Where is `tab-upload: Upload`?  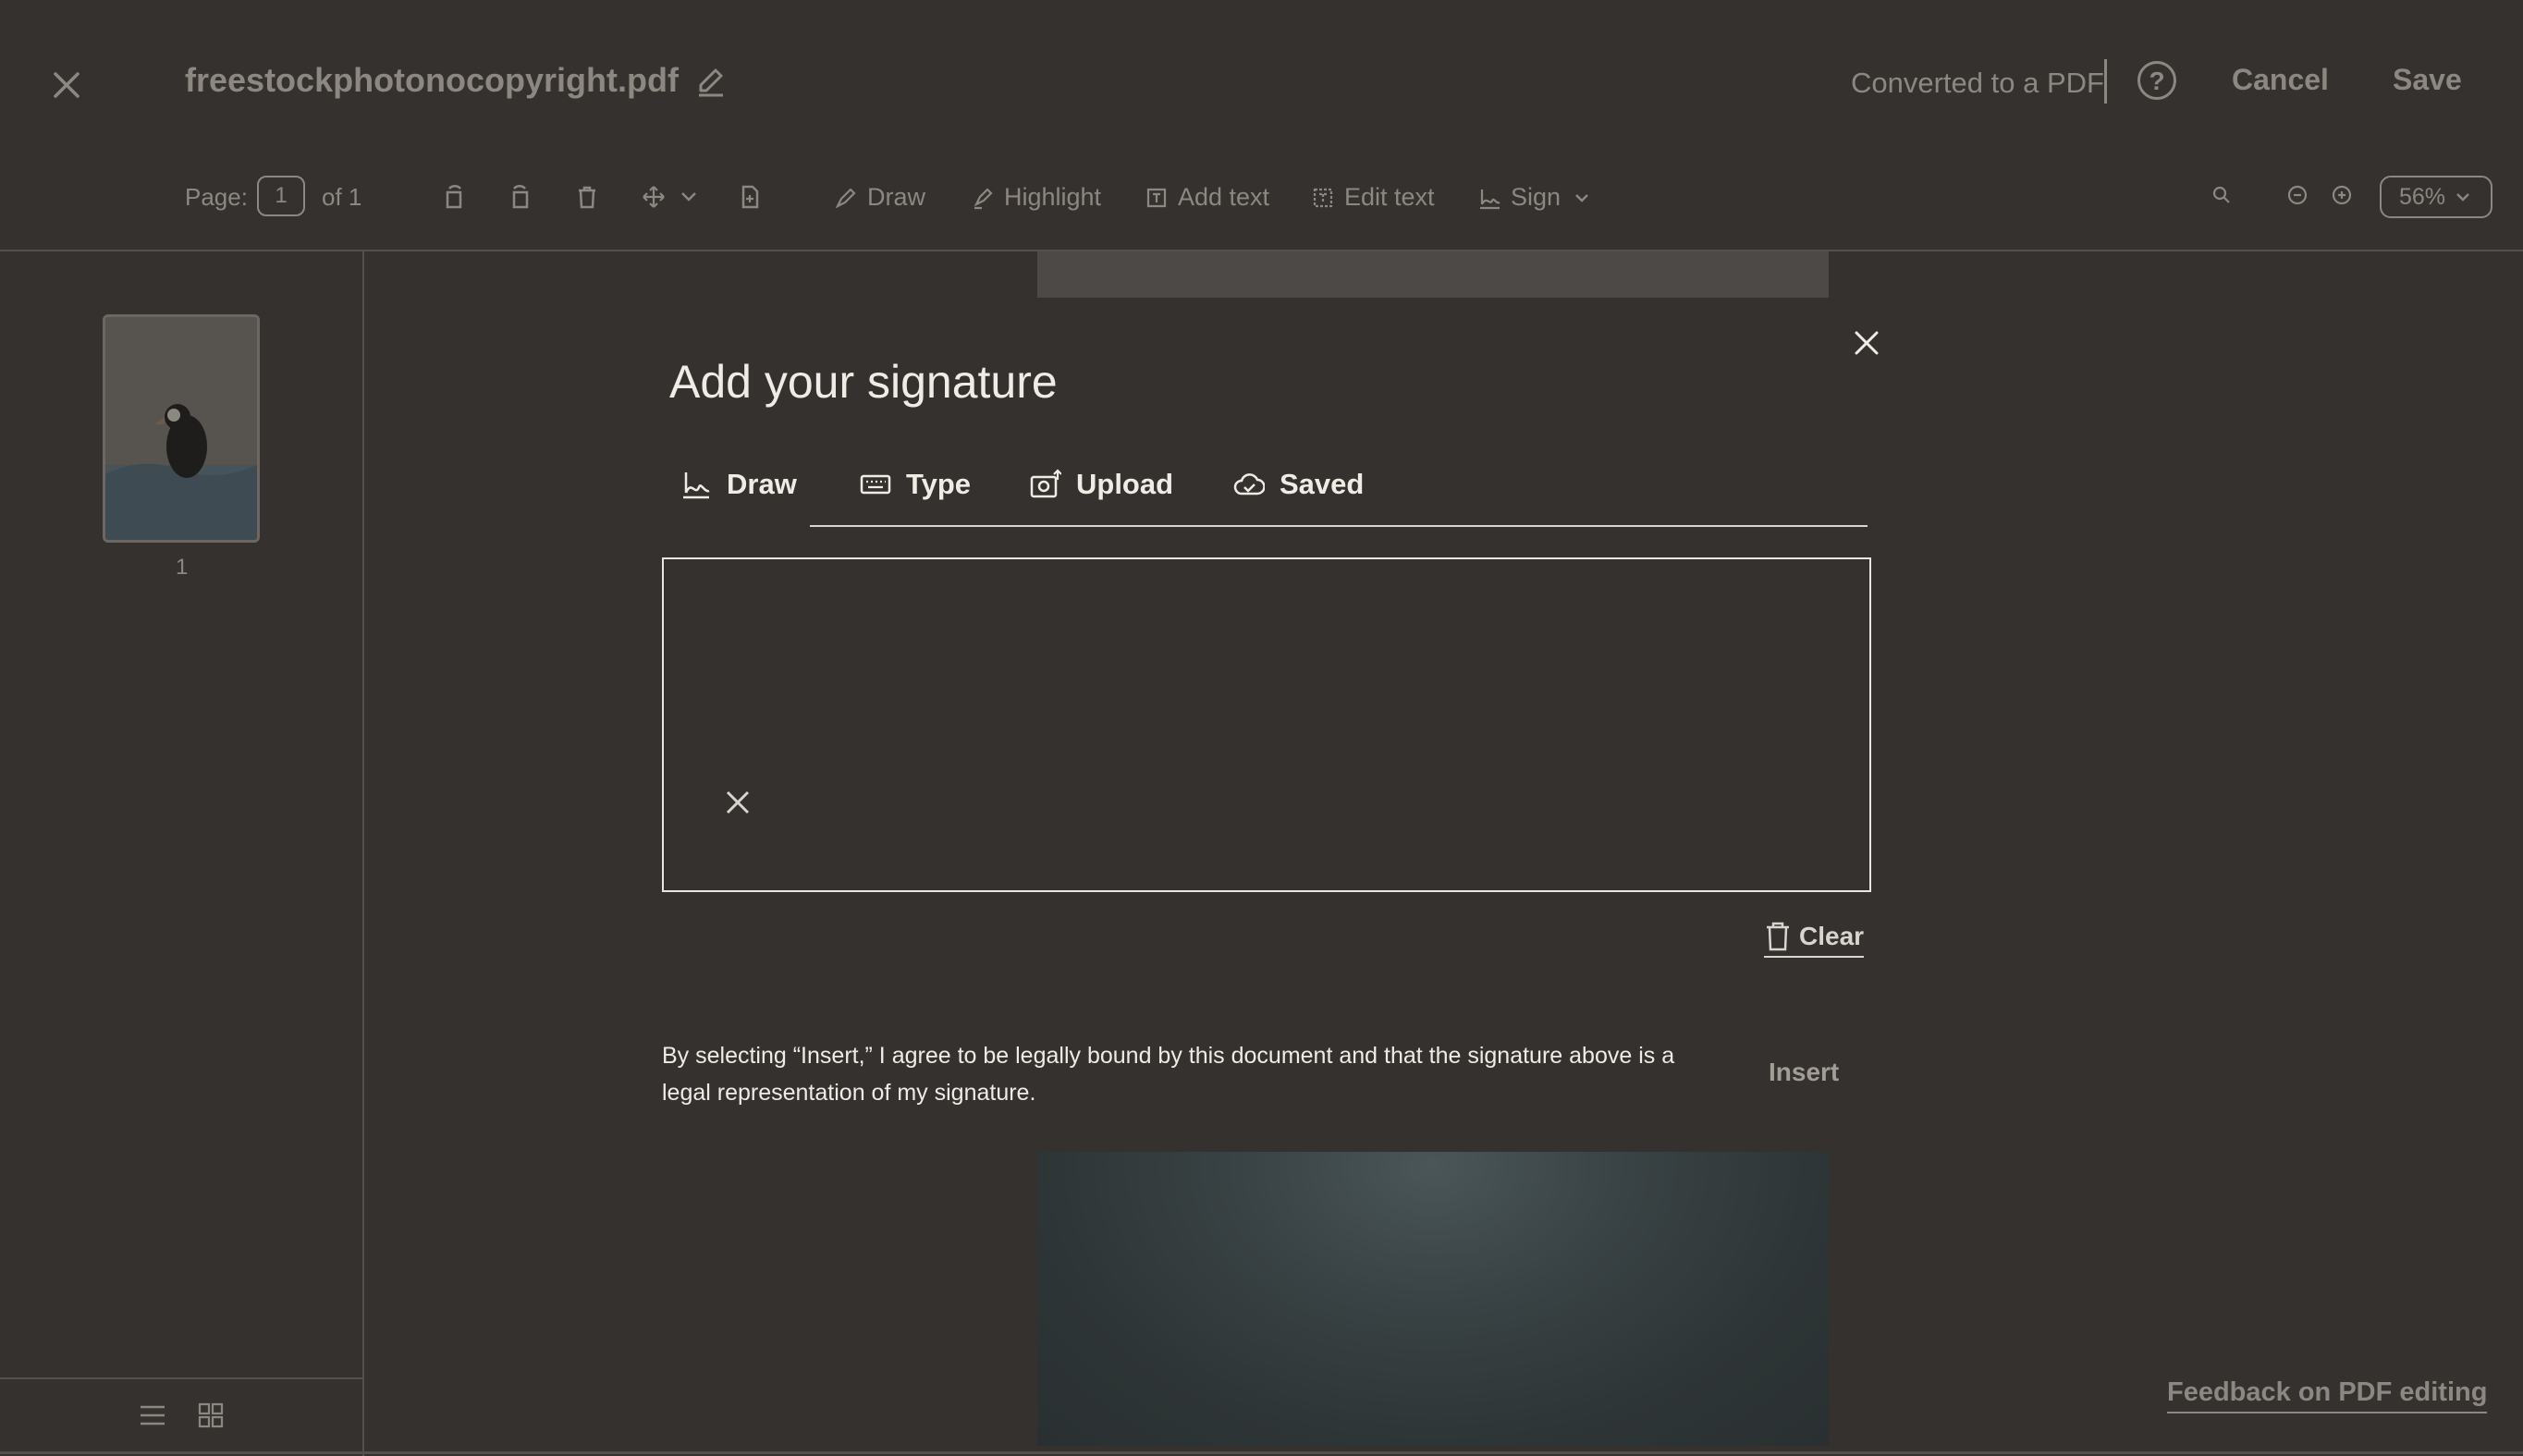
tab-upload: Upload is located at coordinates (1101, 484).